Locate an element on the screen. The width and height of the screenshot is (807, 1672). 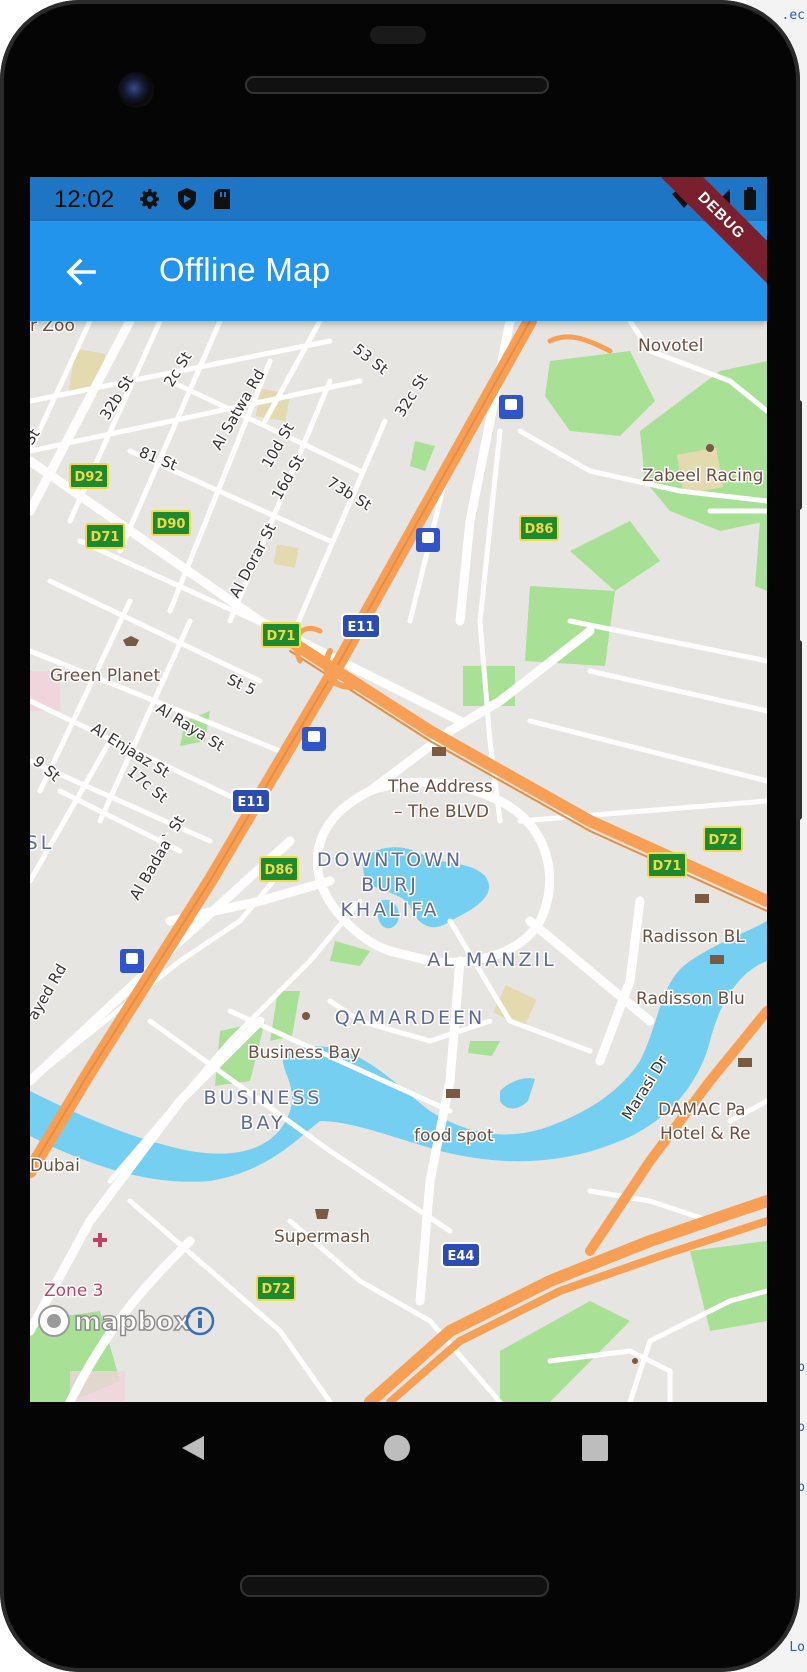
back-button is located at coordinates (81, 272).